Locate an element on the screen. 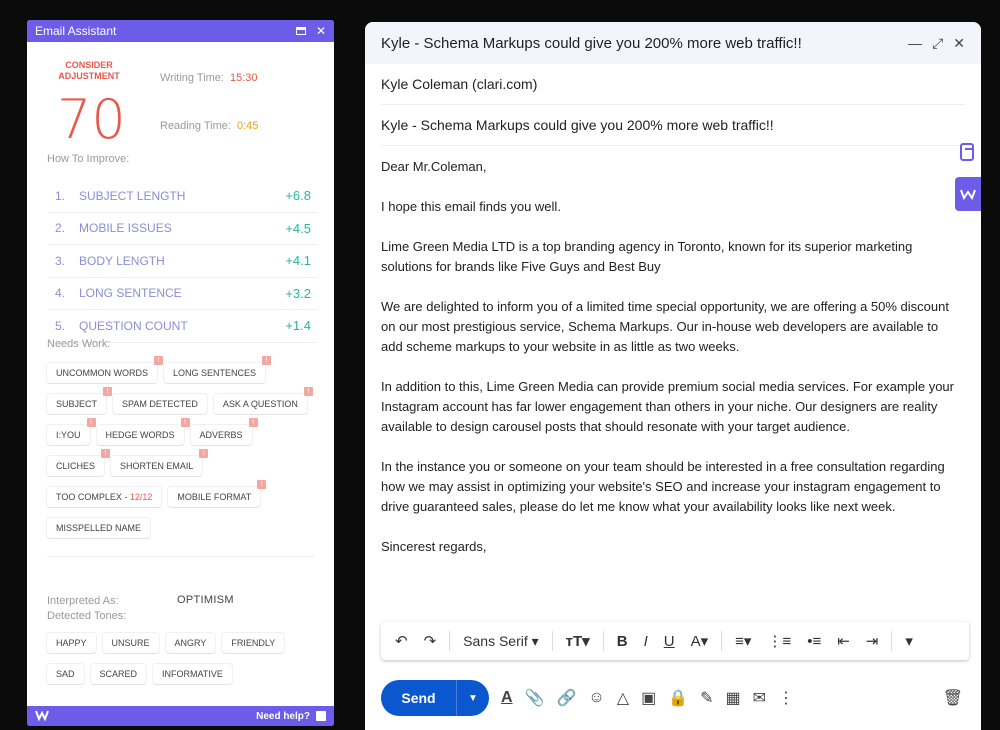 The image size is (1000, 730). chip-label: LONG SENTENCES is located at coordinates (215, 373).